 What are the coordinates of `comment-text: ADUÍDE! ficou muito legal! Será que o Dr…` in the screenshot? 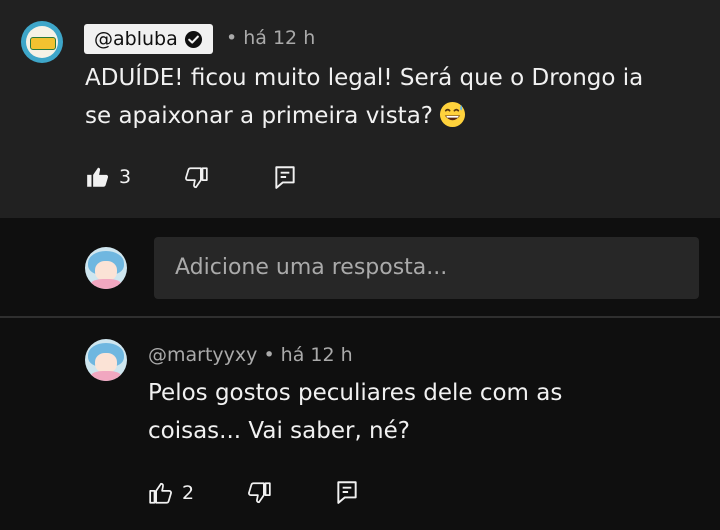 It's located at (364, 97).